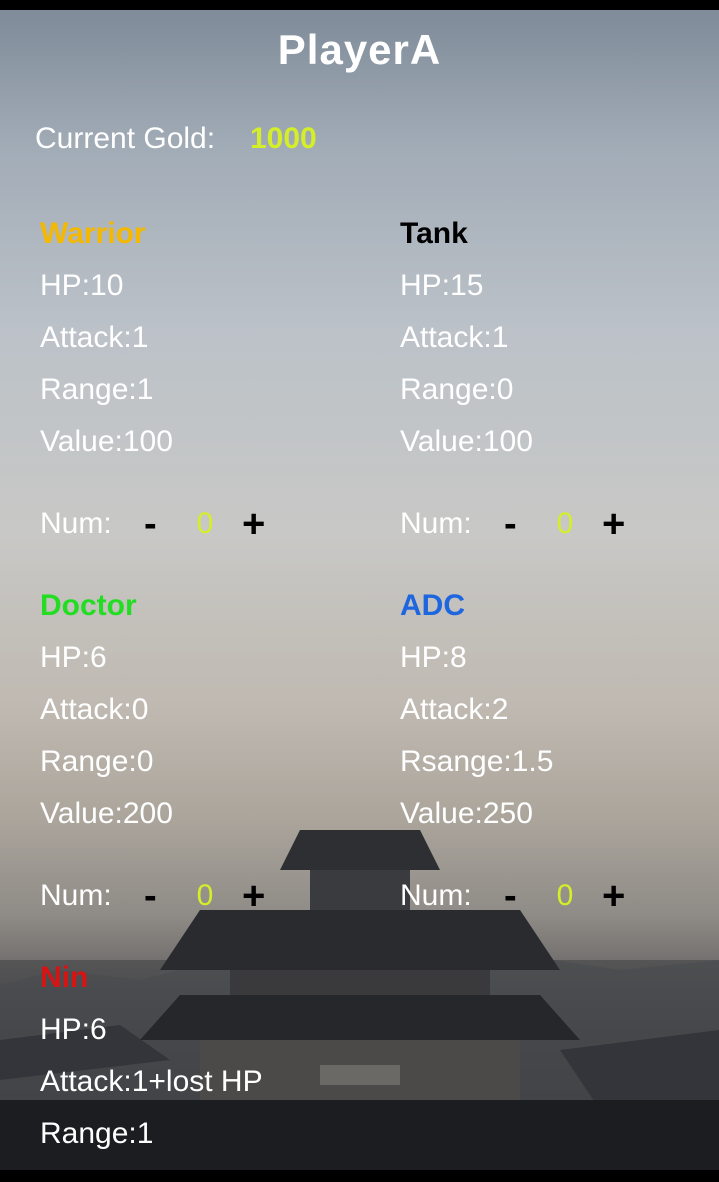  I want to click on increase-tank-button: +, so click(613, 524).